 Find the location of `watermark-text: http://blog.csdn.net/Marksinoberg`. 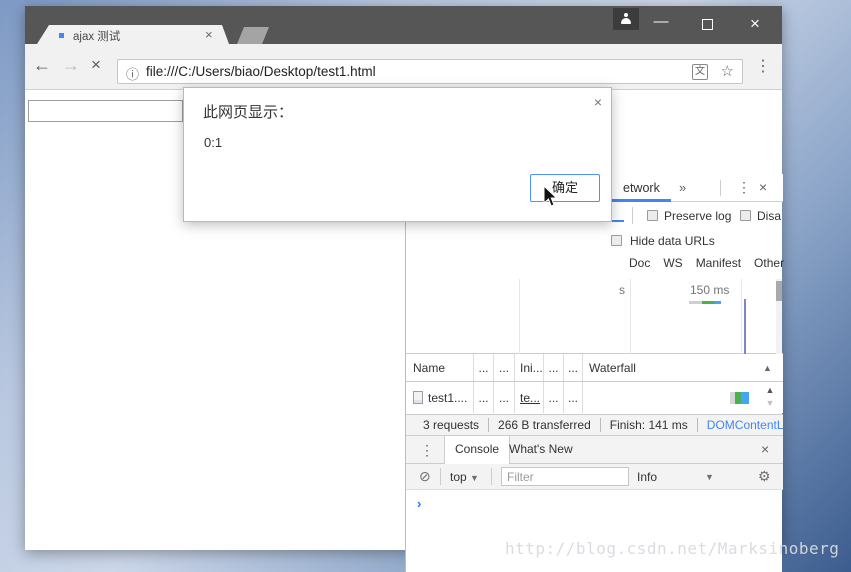

watermark-text: http://blog.csdn.net/Marksinoberg is located at coordinates (672, 548).